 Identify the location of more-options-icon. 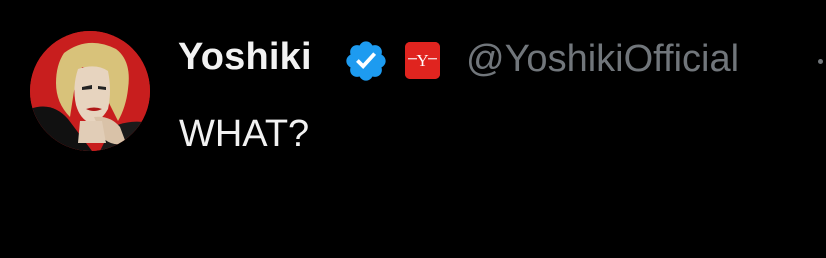
(820, 61).